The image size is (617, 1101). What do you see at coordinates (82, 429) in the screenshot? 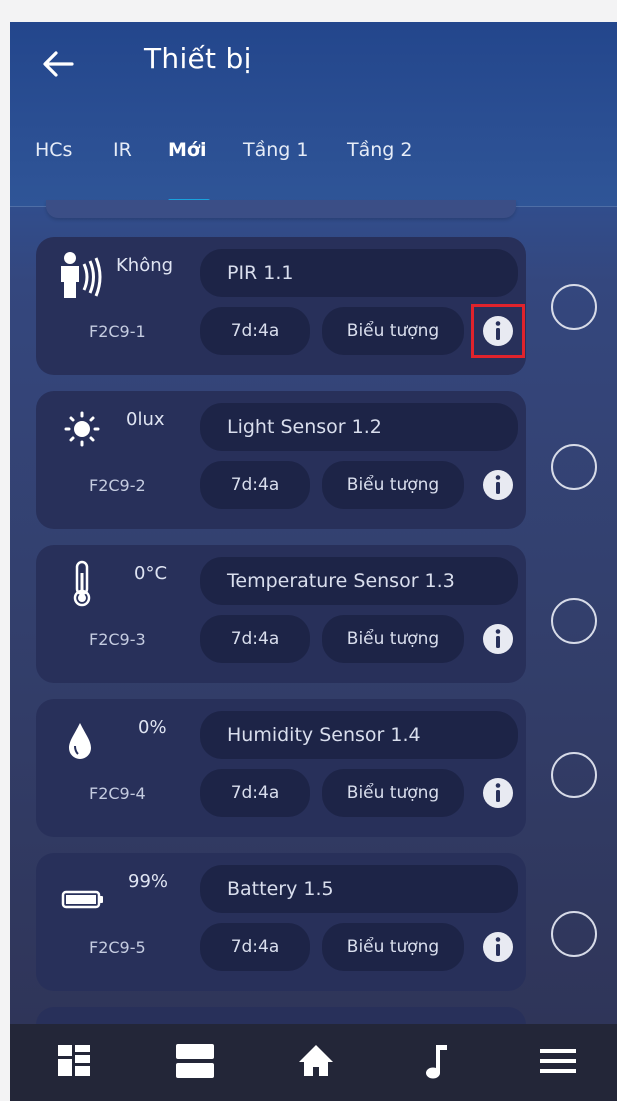
I see `sun-icon` at bounding box center [82, 429].